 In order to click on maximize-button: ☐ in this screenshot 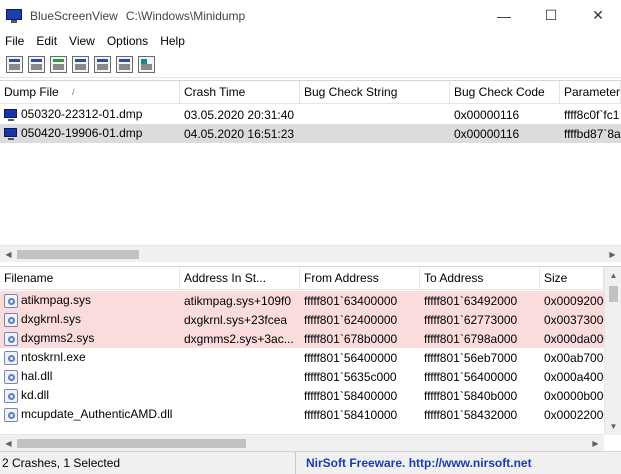, I will do `click(551, 15)`.